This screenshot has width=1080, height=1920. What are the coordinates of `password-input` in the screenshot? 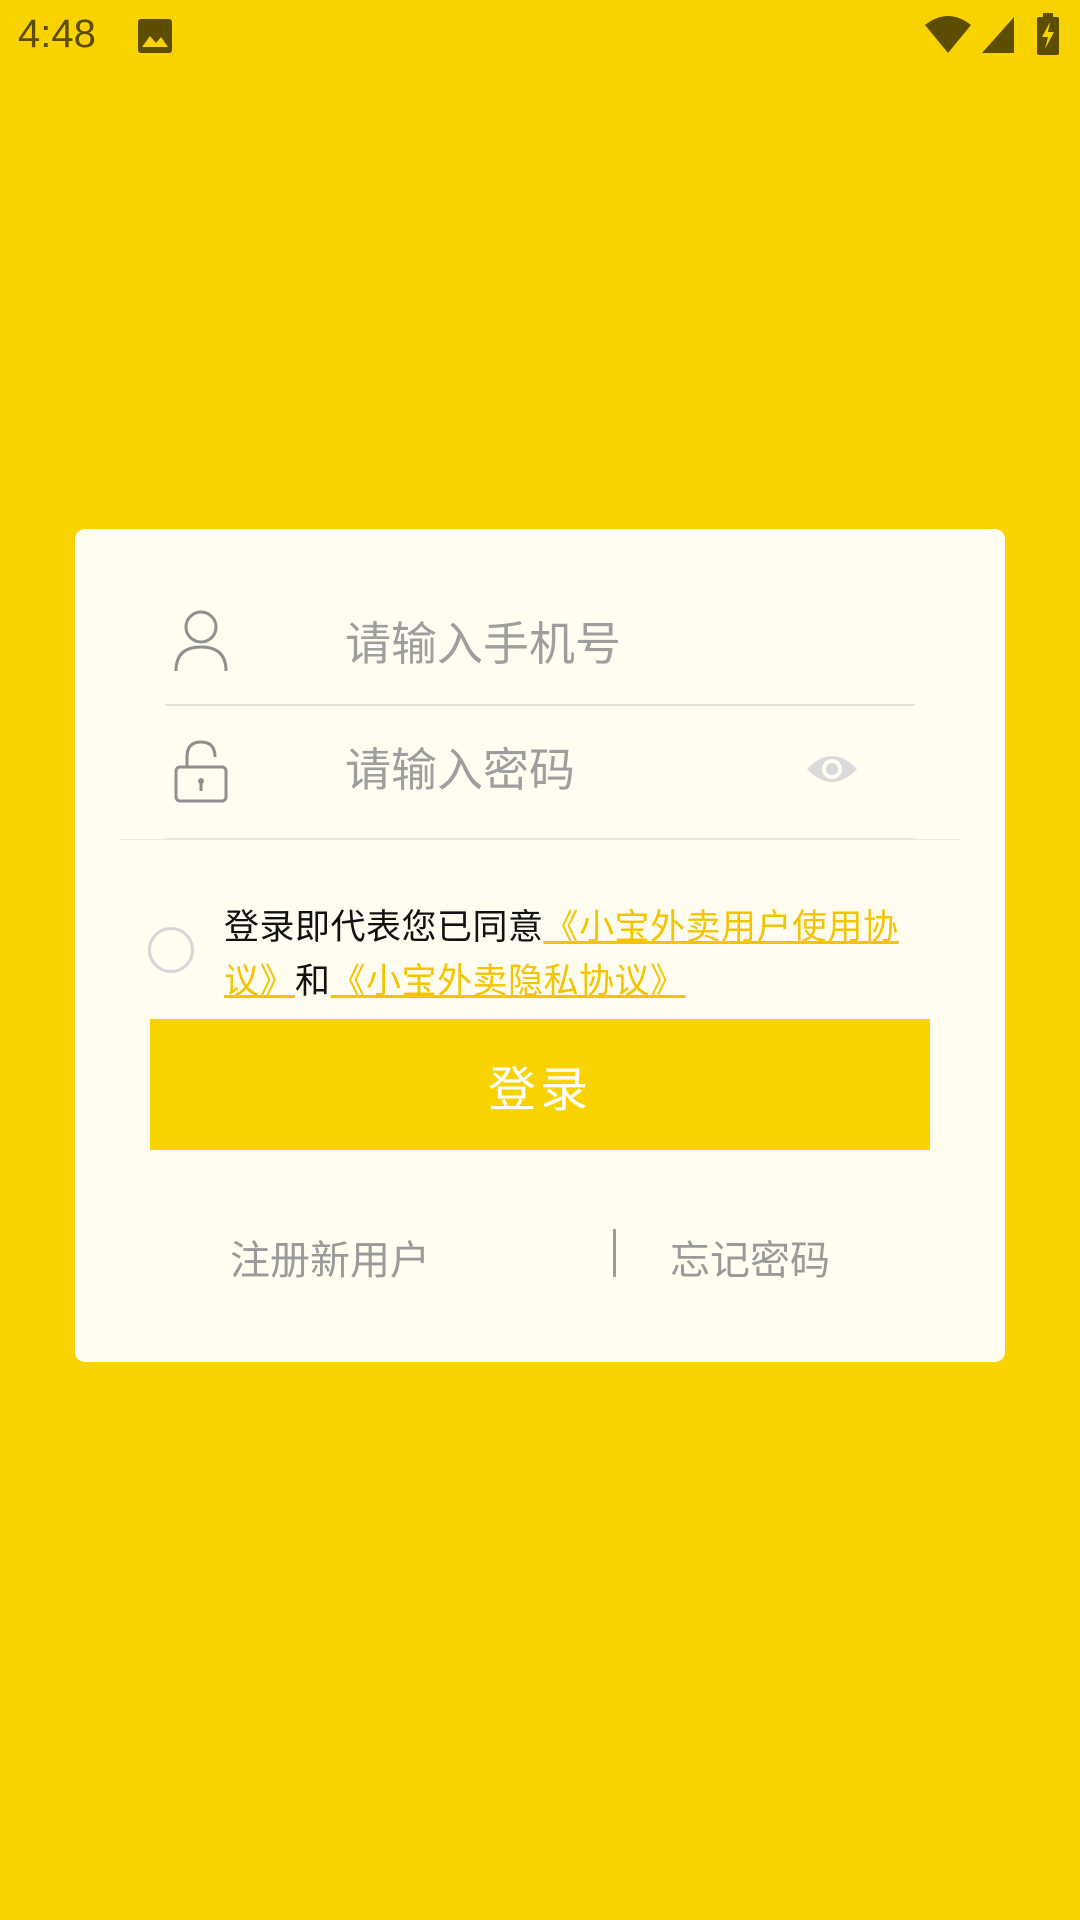 It's located at (545, 770).